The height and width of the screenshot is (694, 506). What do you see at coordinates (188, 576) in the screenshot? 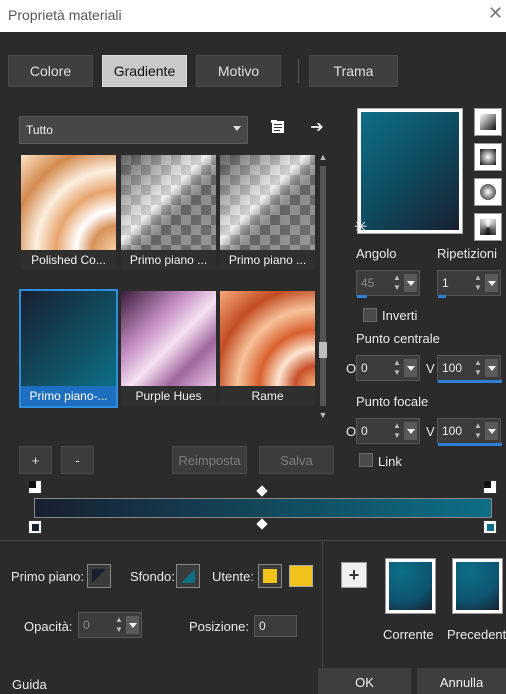
I see `background-stop-swatch` at bounding box center [188, 576].